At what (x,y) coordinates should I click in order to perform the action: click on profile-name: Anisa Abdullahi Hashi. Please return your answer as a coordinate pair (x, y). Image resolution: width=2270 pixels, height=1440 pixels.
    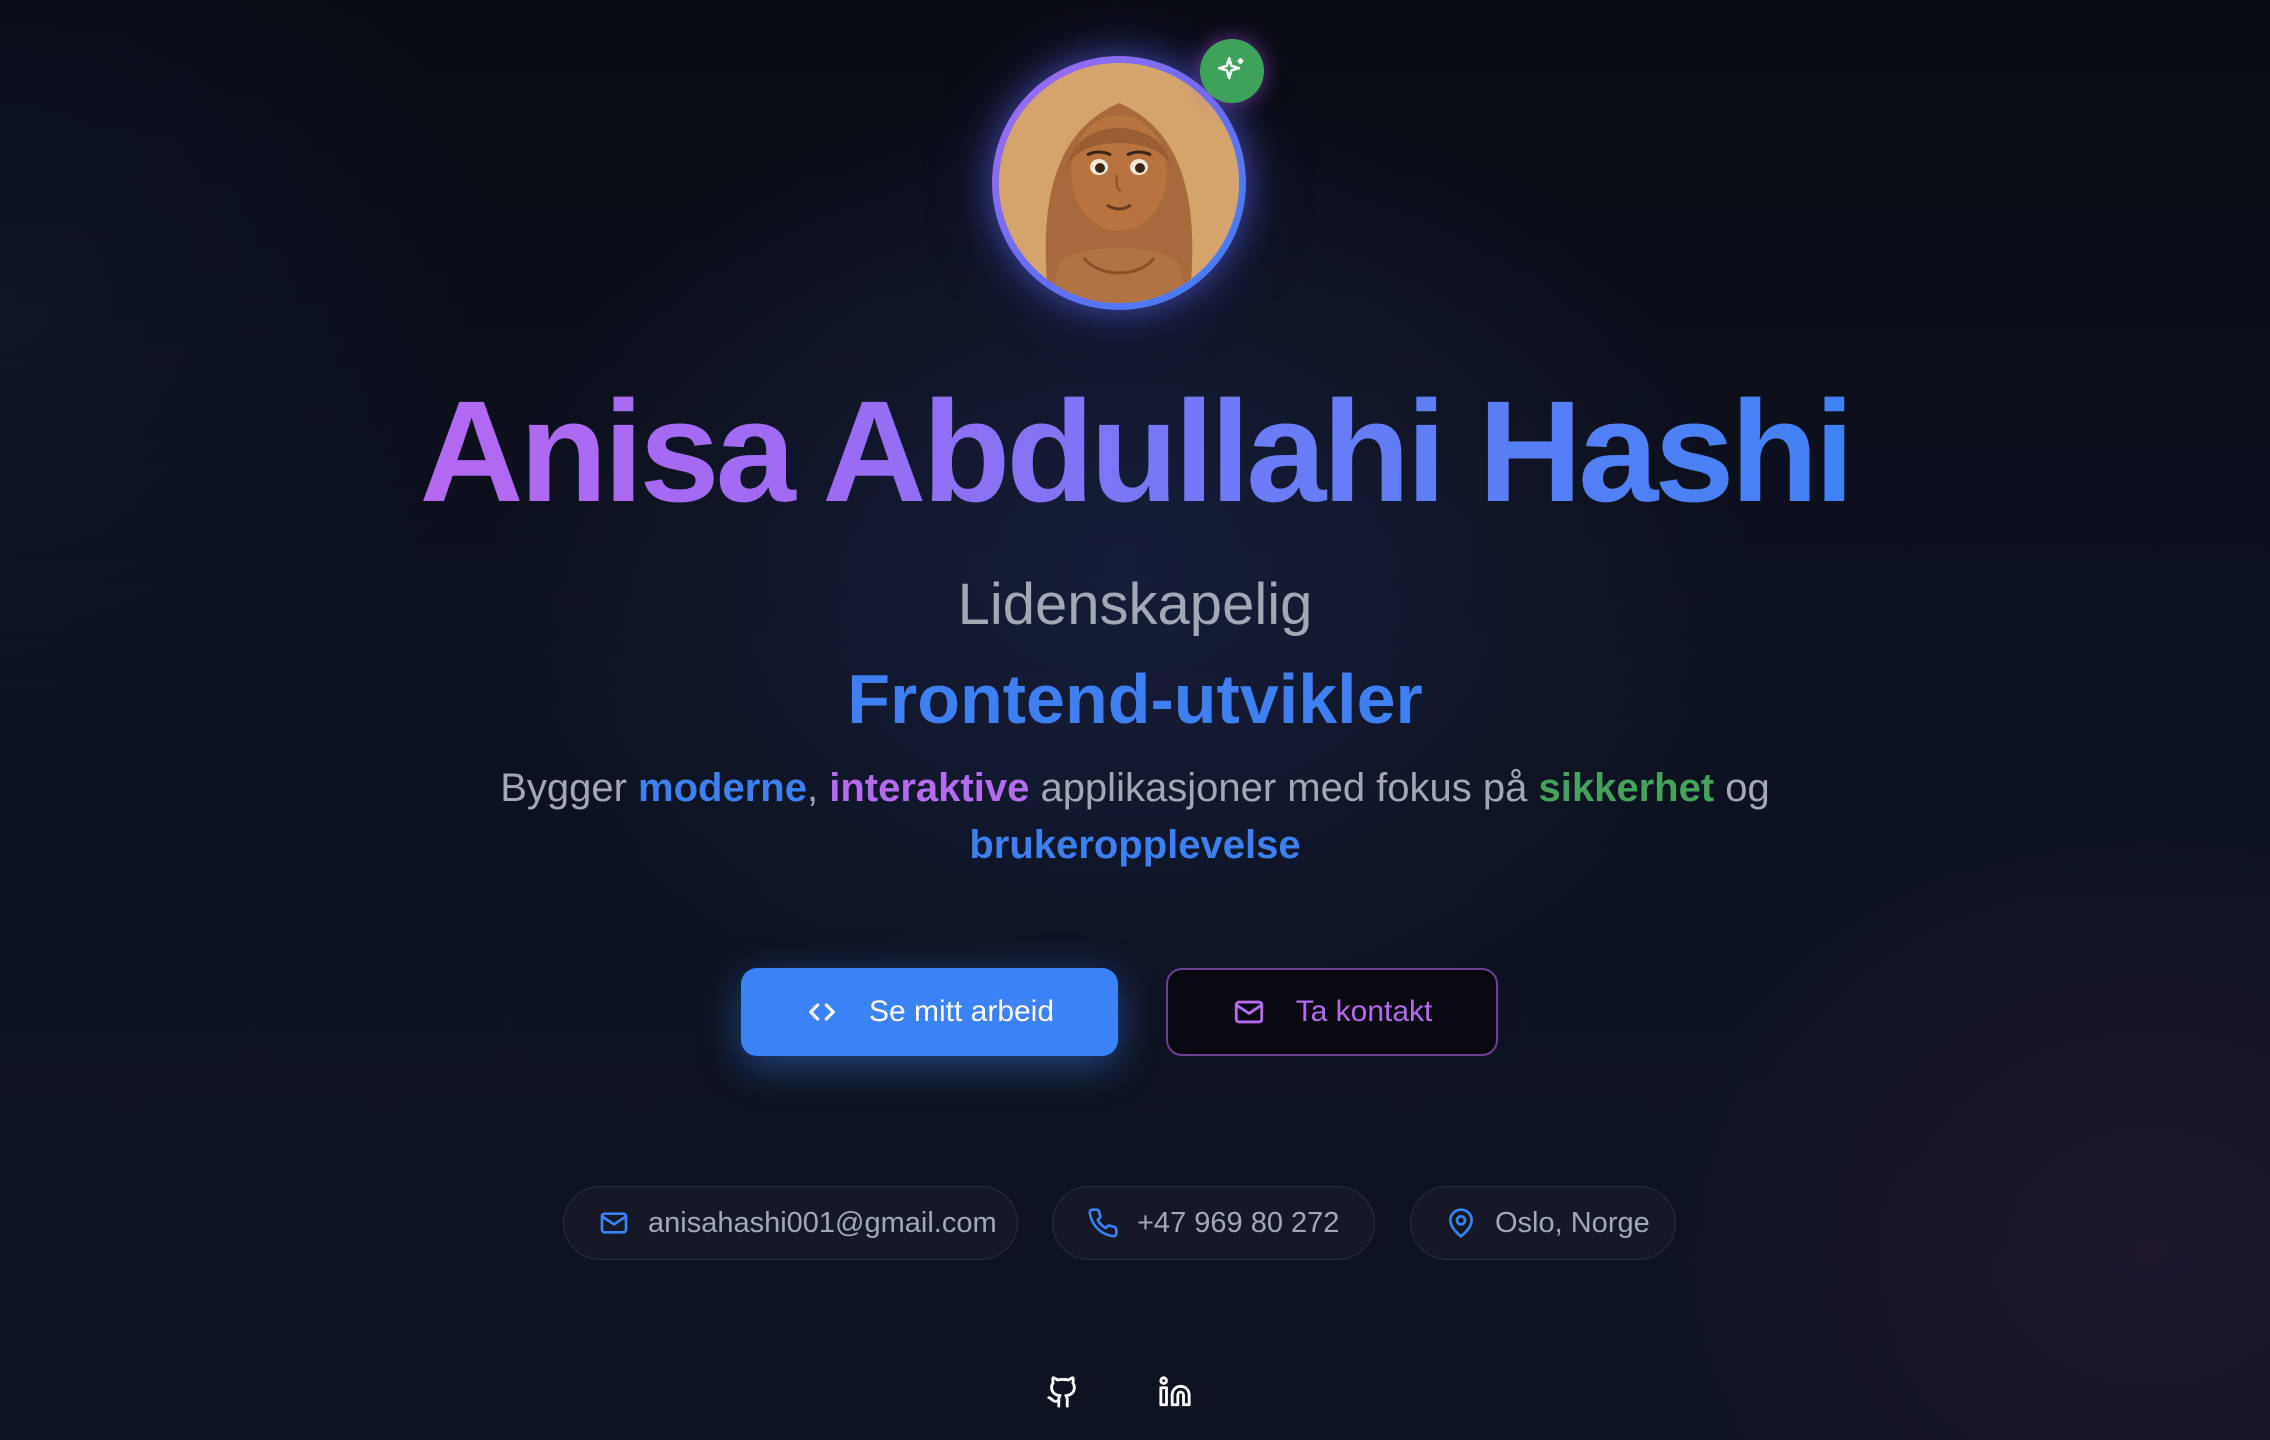
    Looking at the image, I should click on (1137, 451).